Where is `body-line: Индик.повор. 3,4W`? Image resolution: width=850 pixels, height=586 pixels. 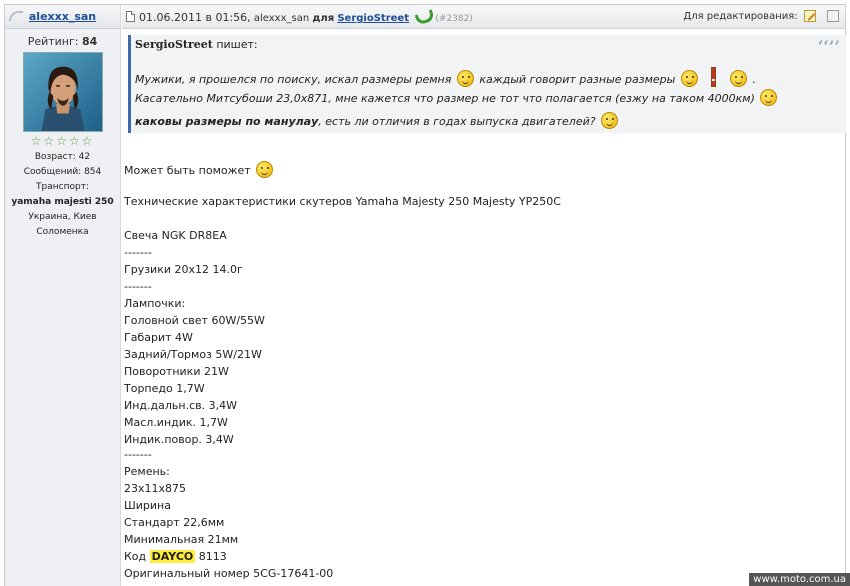
body-line: Индик.повор. 3,4W is located at coordinates (179, 439).